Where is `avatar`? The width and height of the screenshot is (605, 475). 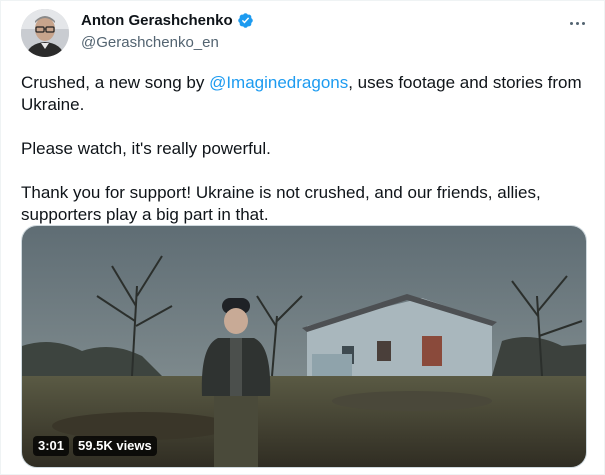 avatar is located at coordinates (45, 33).